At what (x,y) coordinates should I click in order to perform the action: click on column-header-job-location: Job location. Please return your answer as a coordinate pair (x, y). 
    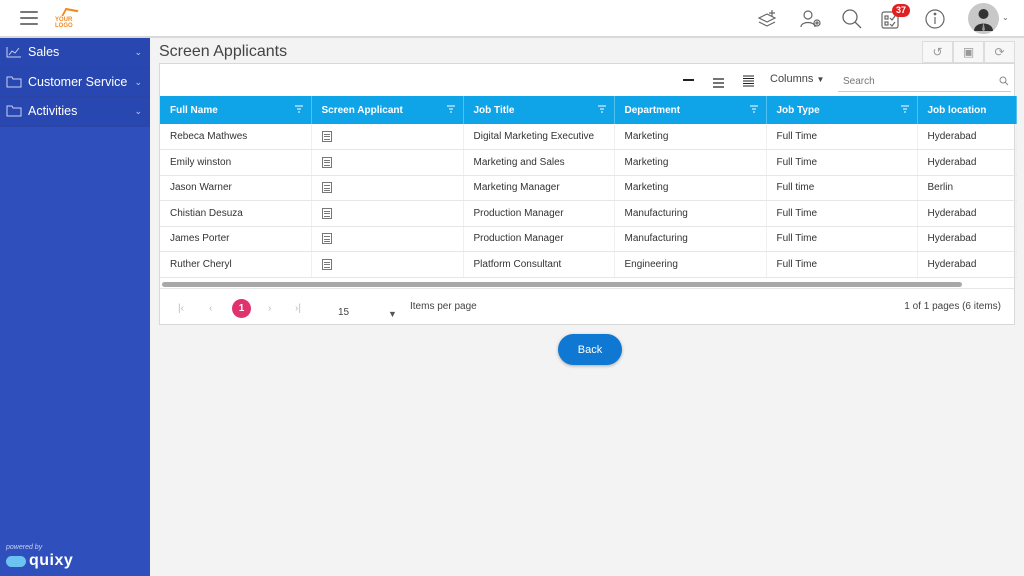
    Looking at the image, I should click on (967, 110).